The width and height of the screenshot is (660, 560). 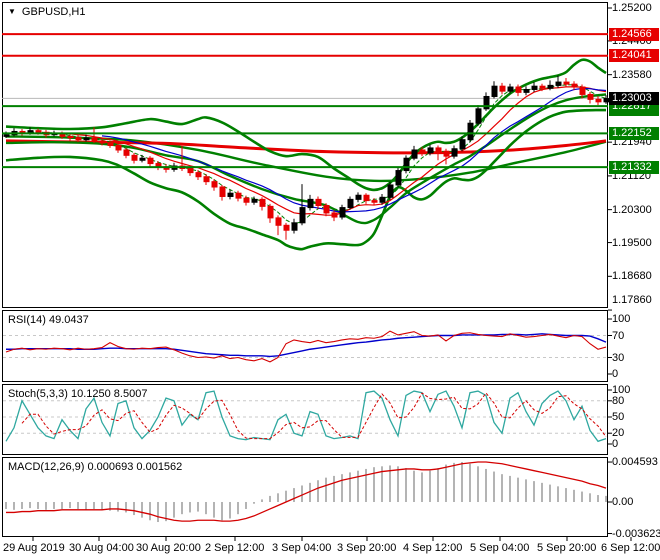 What do you see at coordinates (632, 242) in the screenshot?
I see `price-axis-label: 1.19500` at bounding box center [632, 242].